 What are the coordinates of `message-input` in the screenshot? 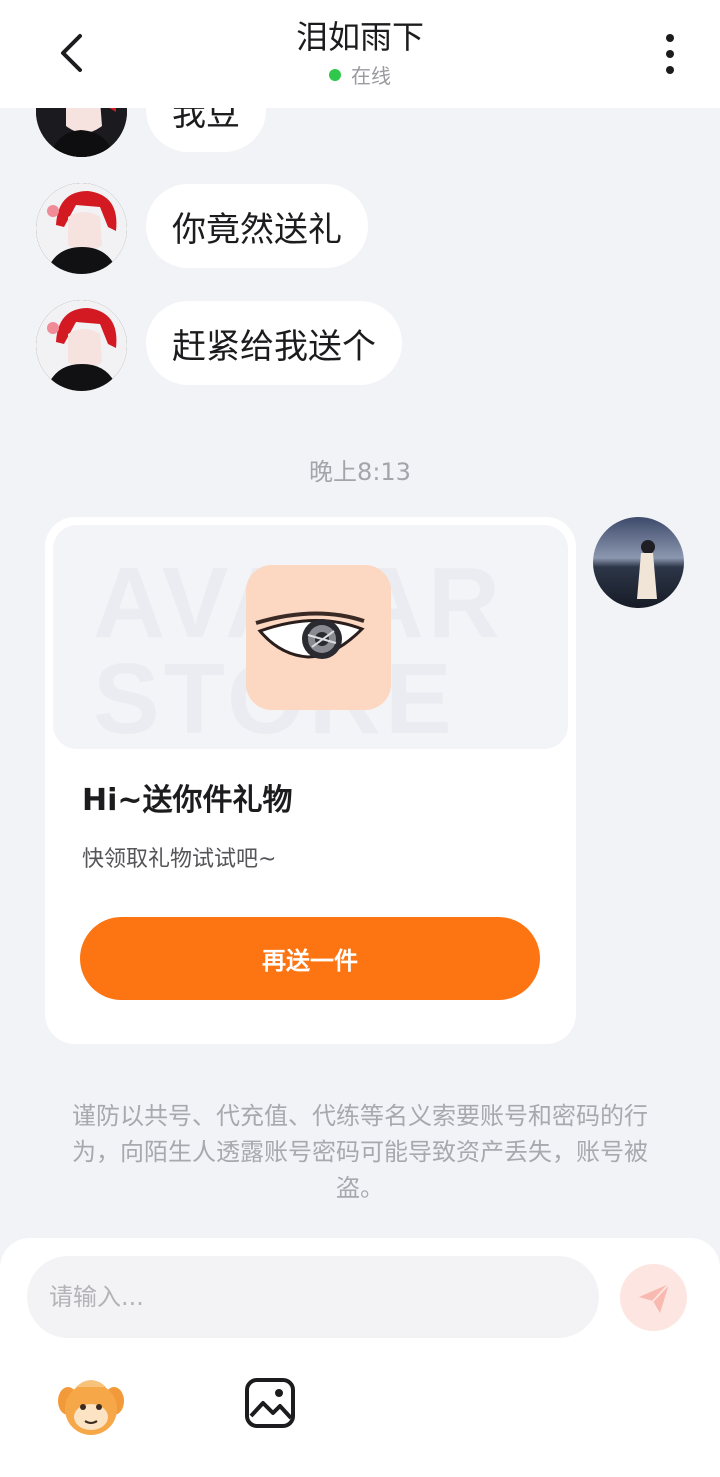 It's located at (313, 1297).